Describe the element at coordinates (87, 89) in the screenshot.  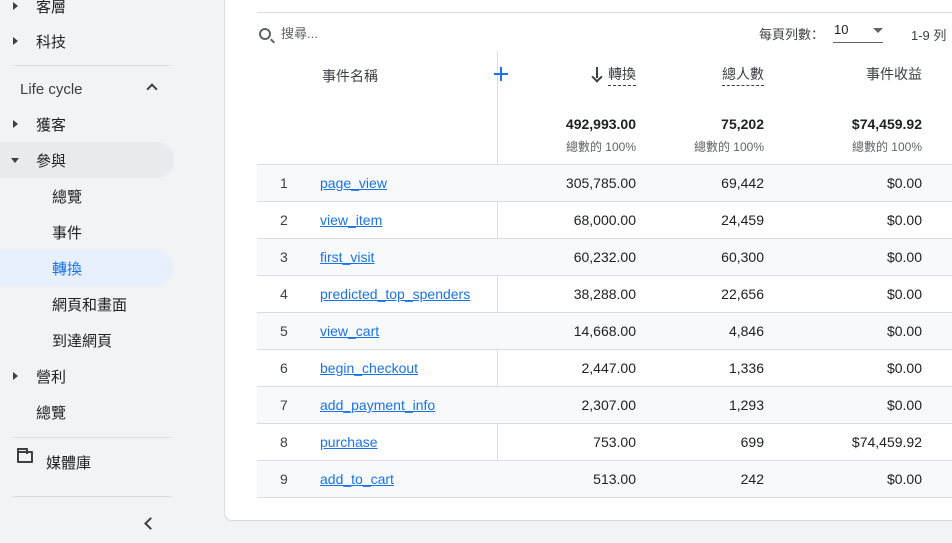
I see `section-lifecycle: Life cycle` at that location.